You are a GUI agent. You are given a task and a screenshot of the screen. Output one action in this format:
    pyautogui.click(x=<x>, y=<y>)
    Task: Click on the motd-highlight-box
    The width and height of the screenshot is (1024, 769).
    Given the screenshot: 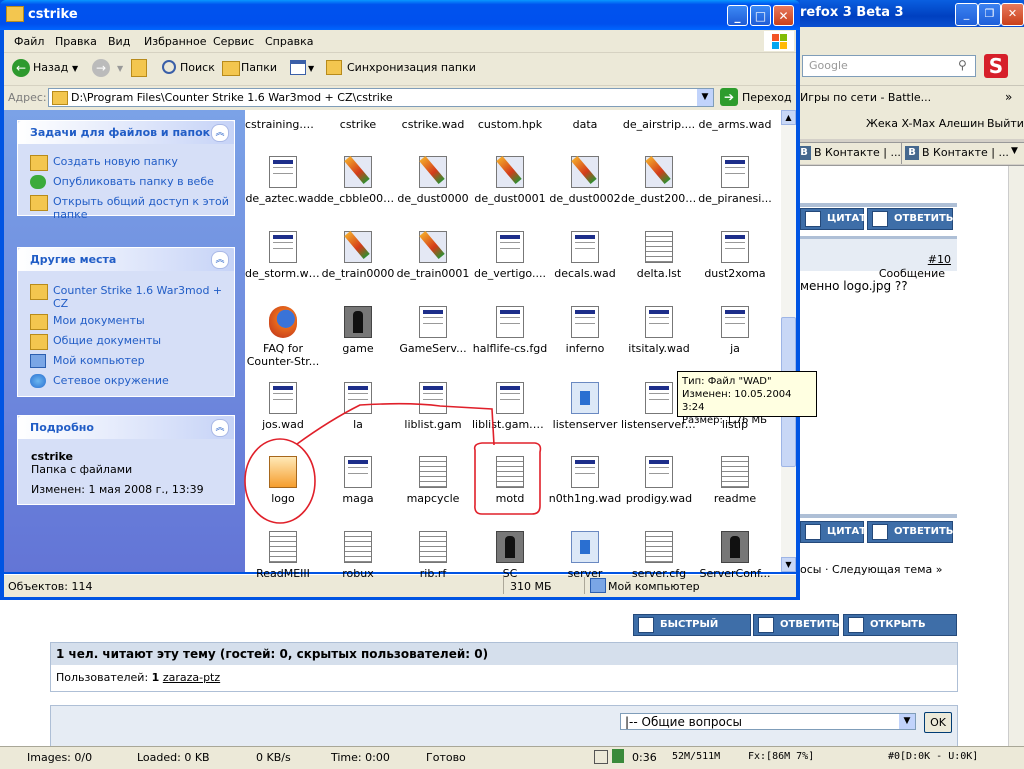 What is the action you would take?
    pyautogui.click(x=507, y=478)
    